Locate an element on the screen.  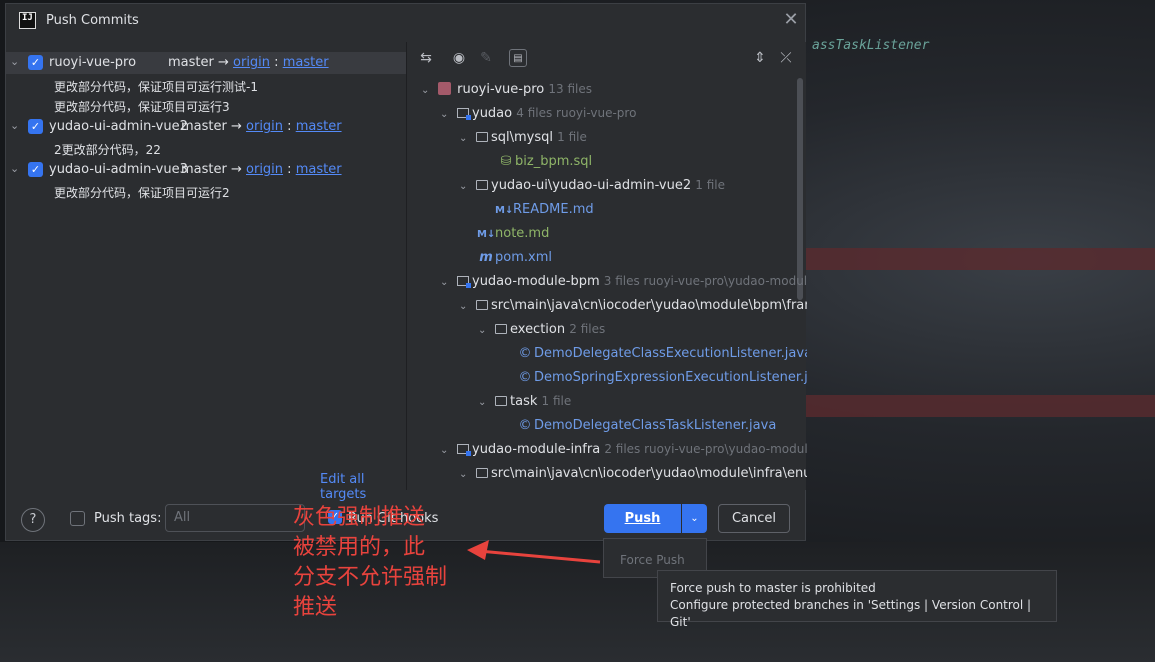
background-code-text: assTaskListener is located at coordinates (871, 45).